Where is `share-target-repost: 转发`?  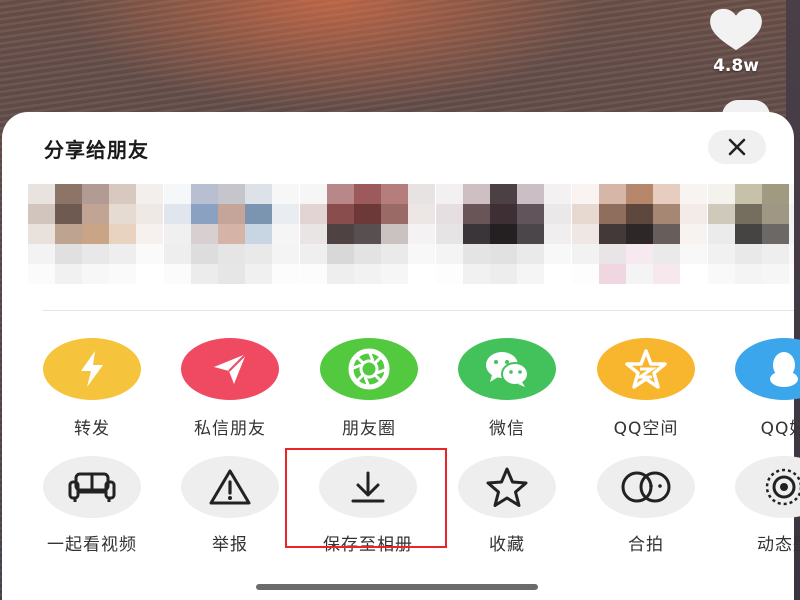
share-target-repost: 转发 is located at coordinates (92, 388).